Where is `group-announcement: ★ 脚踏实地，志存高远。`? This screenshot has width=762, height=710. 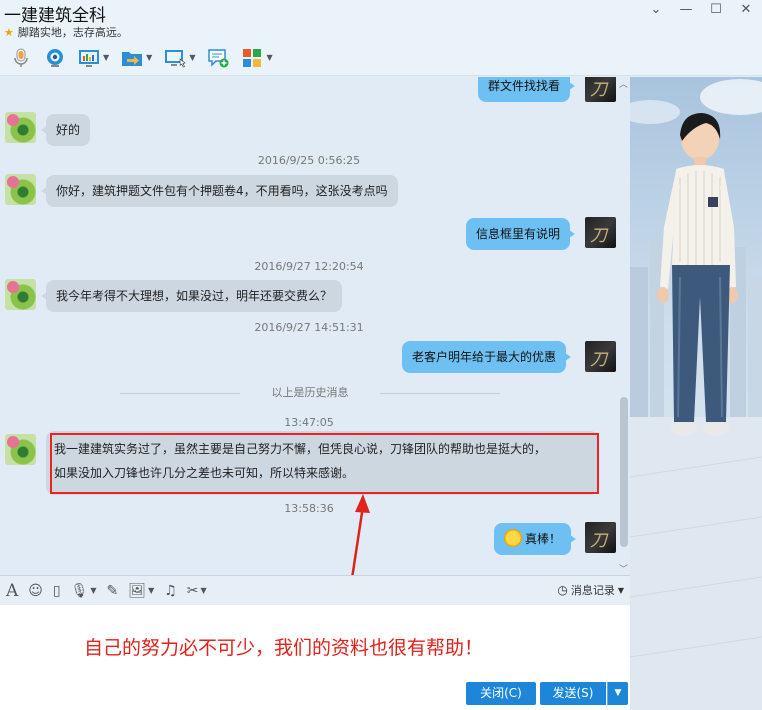 group-announcement: ★ 脚踏实地，志存高远。 is located at coordinates (66, 32).